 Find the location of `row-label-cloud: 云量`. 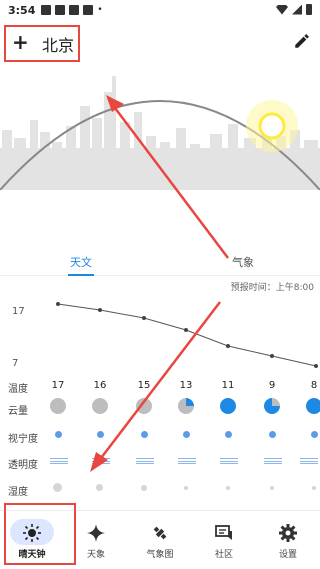

row-label-cloud: 云量 is located at coordinates (18, 411).